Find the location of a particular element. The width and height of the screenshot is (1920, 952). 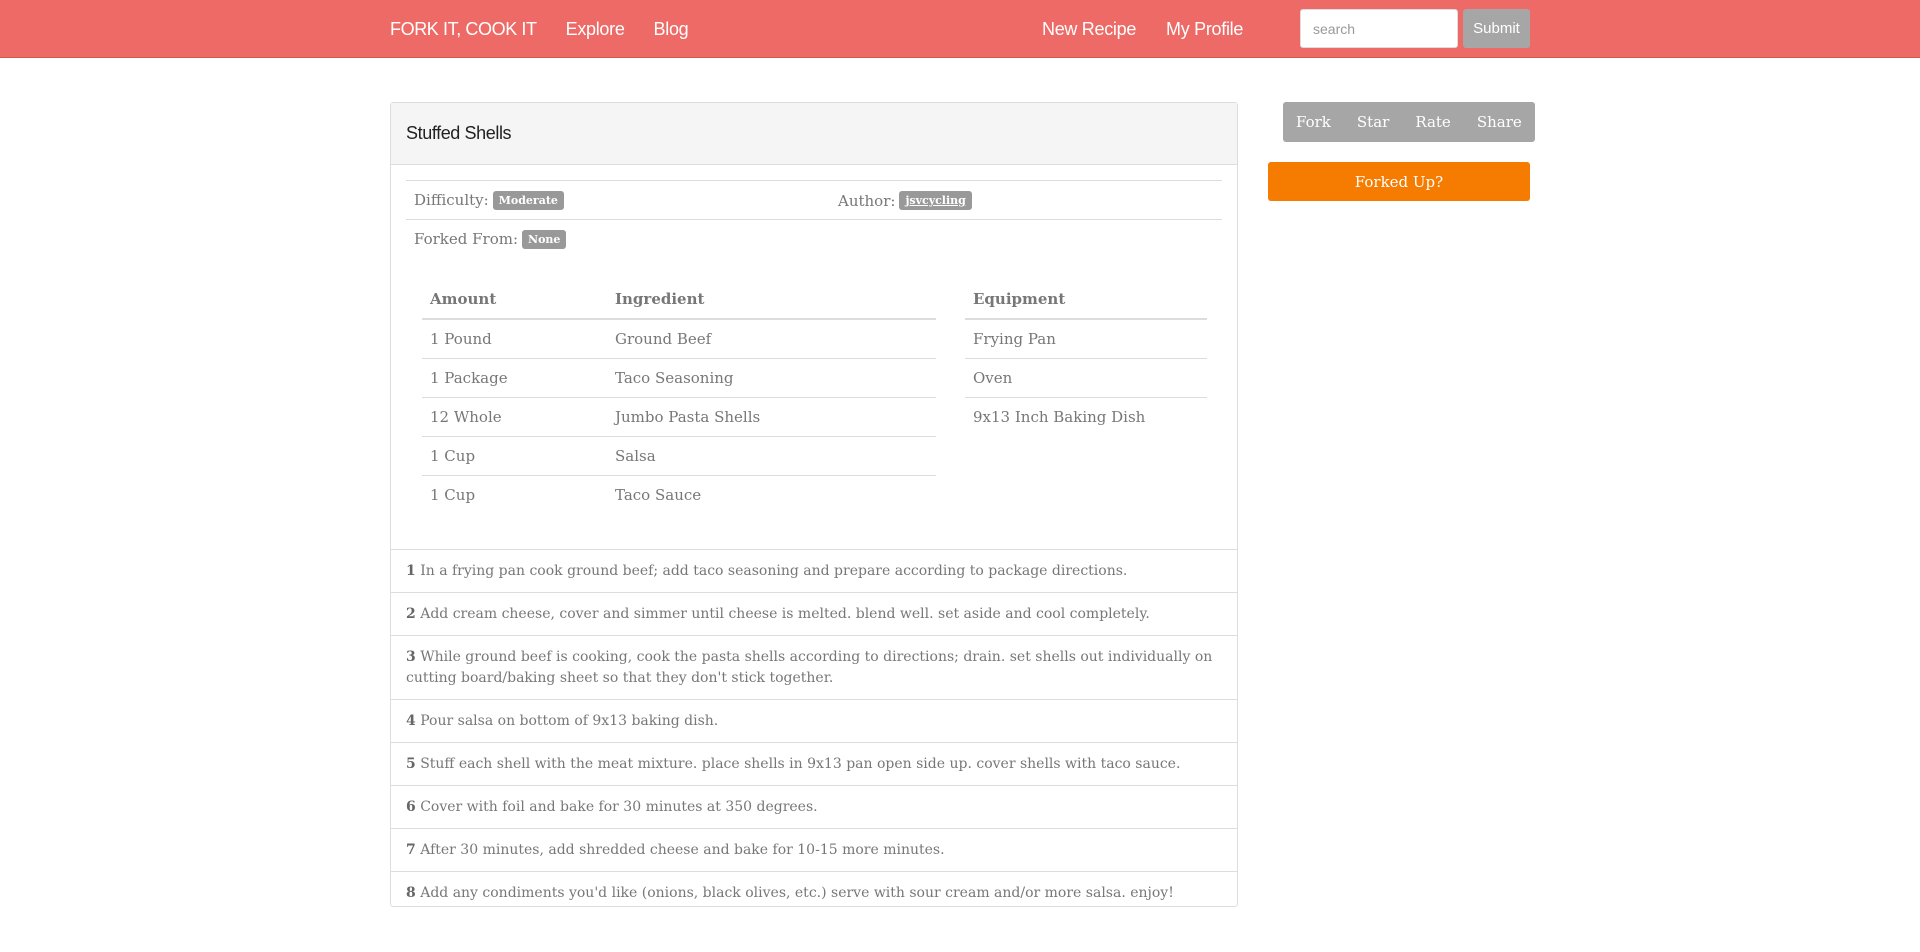

author-cell: Author: jsvcycling is located at coordinates (905, 200).